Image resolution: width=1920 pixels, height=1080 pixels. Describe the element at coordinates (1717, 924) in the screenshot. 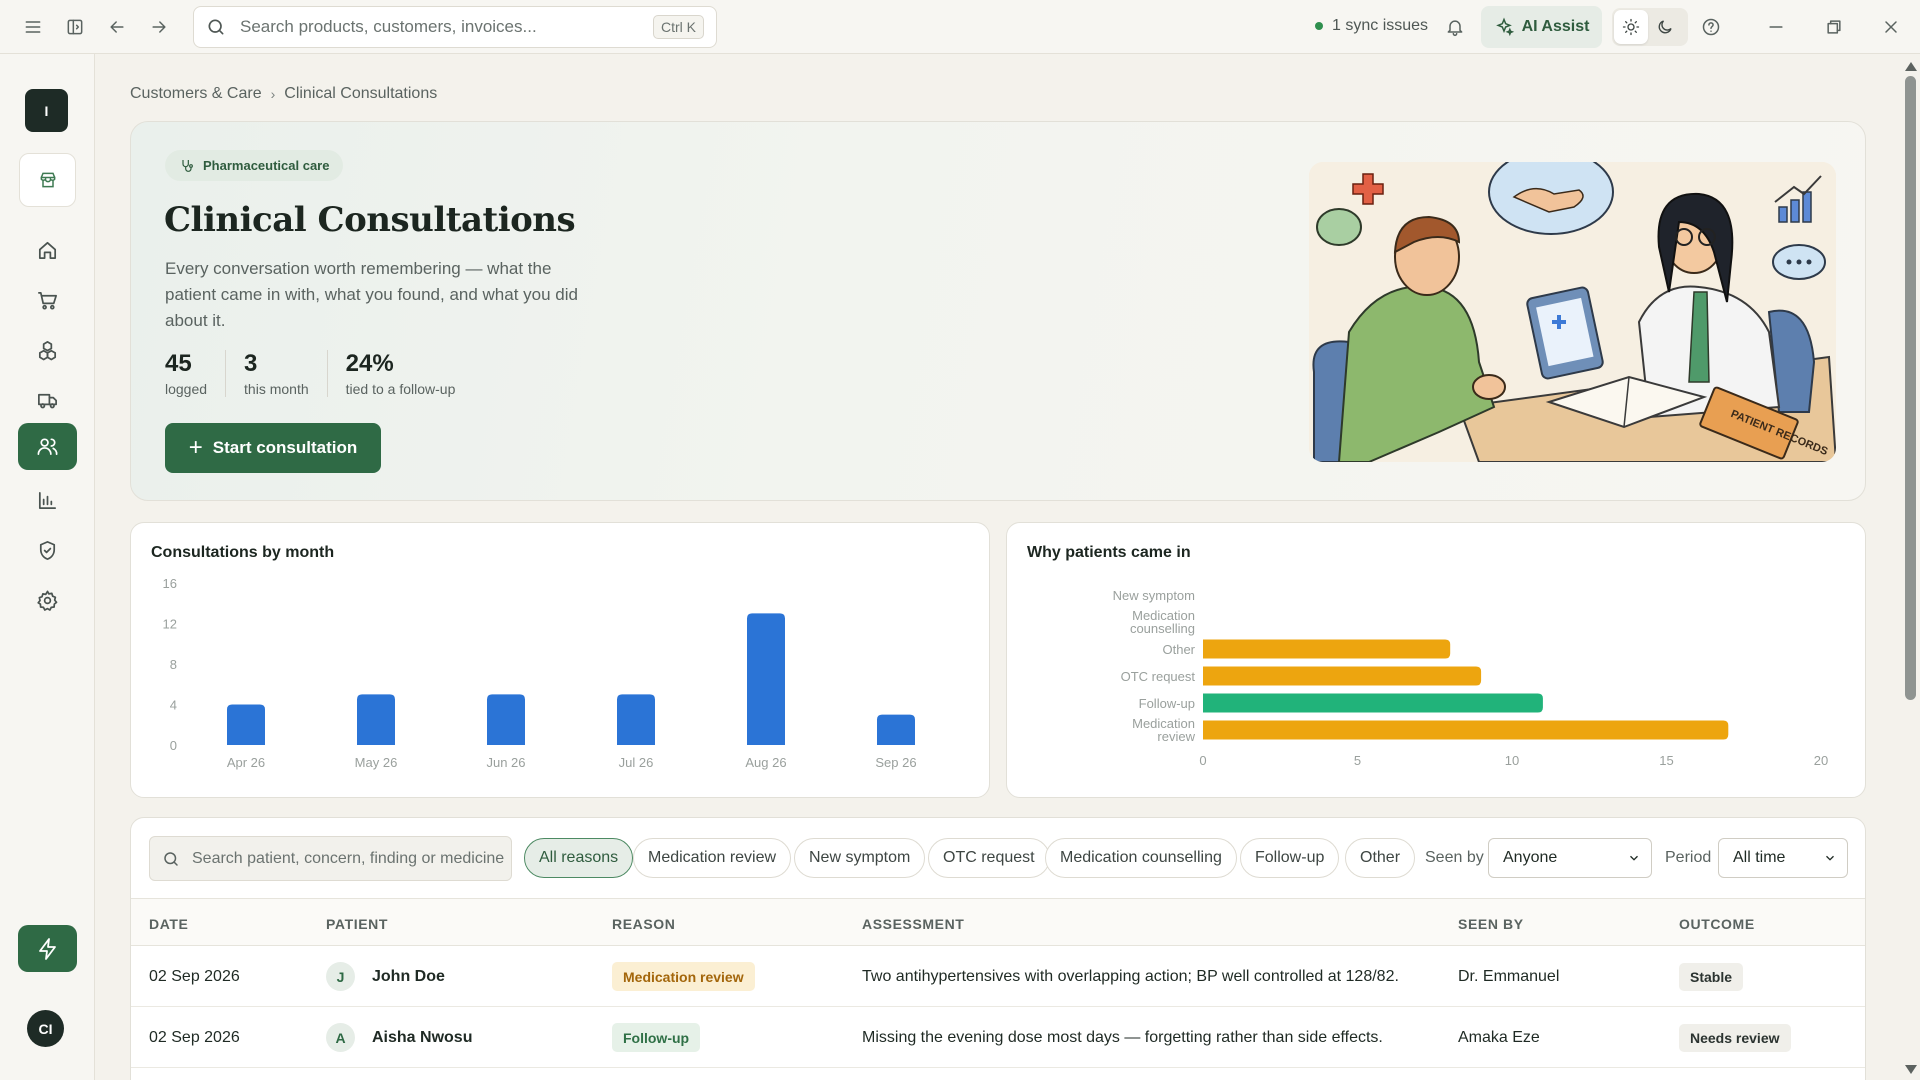

I see `column-outcome: OUTCOME` at that location.